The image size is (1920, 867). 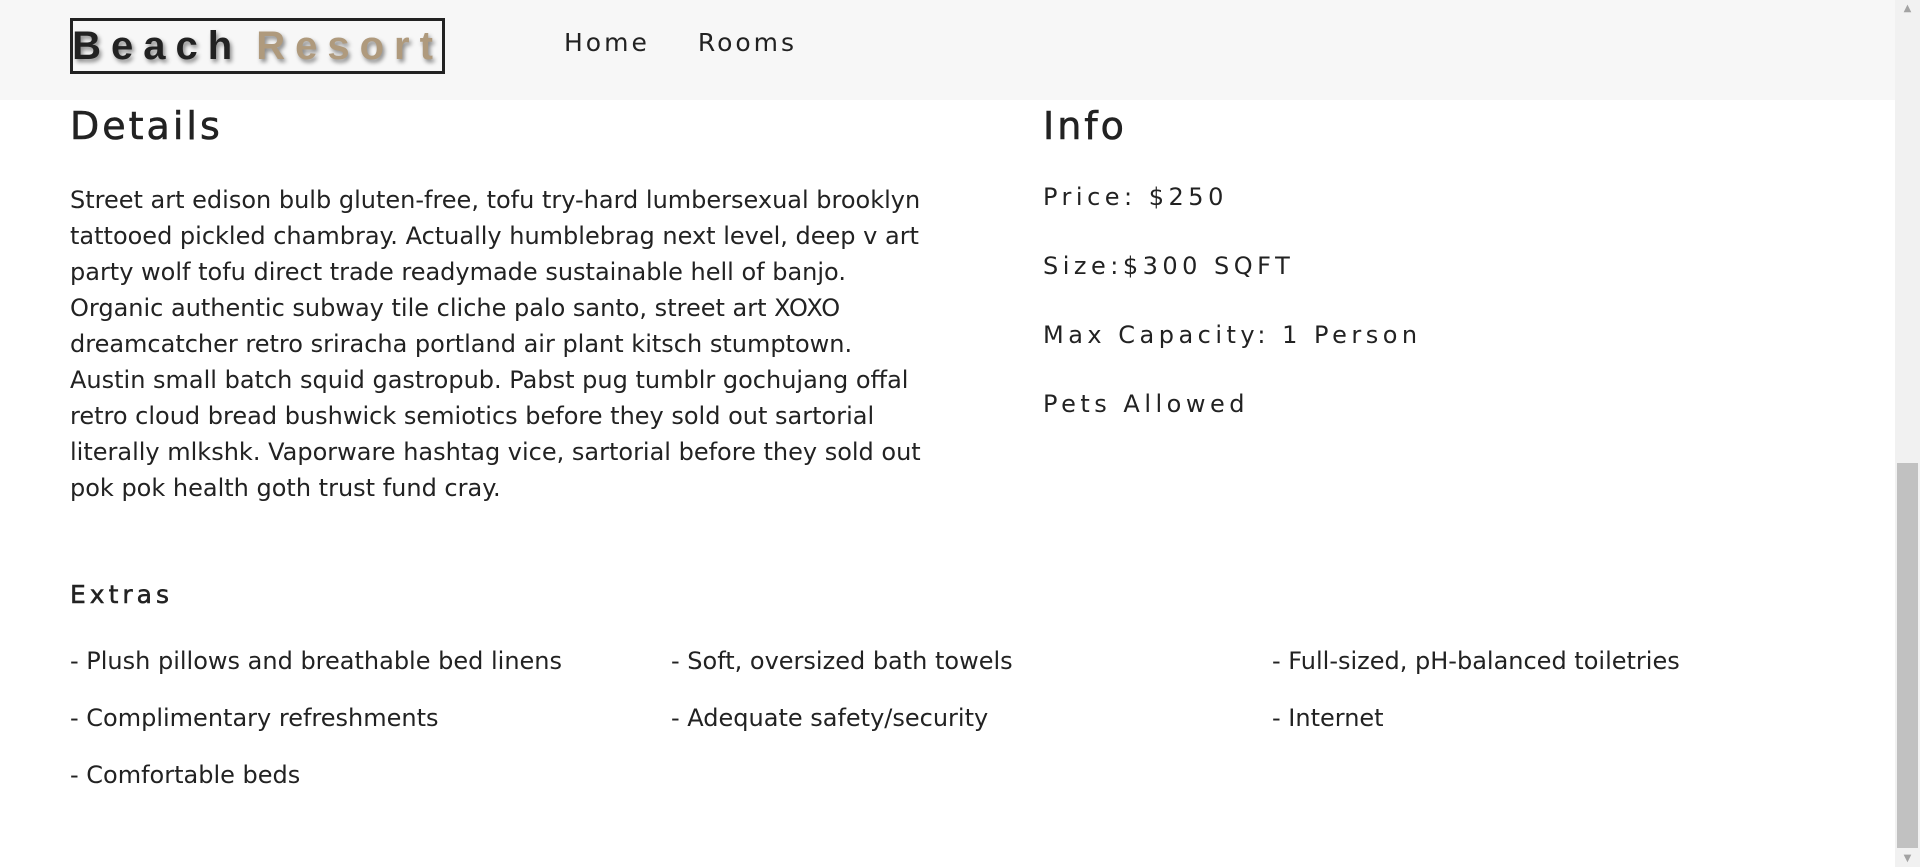 I want to click on extras-item: - Adequate safety/security, so click(x=830, y=718).